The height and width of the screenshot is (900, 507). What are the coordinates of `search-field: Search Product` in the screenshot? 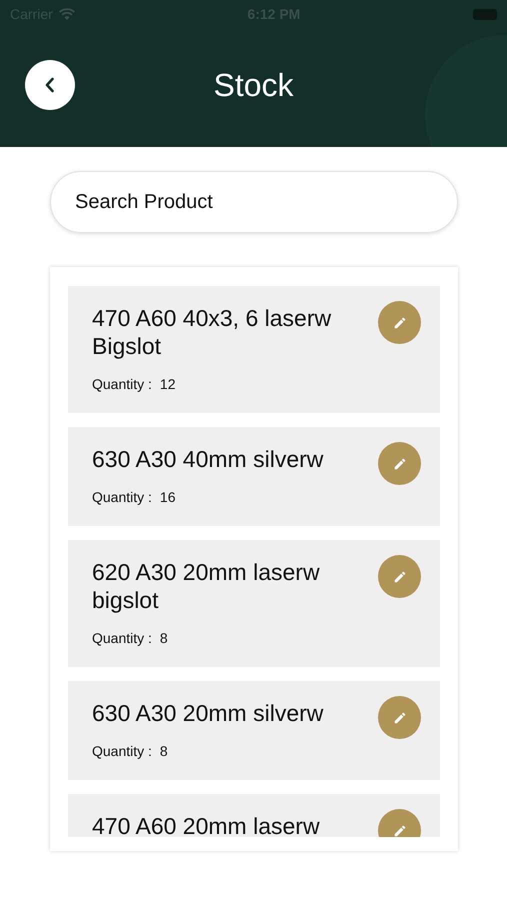 It's located at (254, 202).